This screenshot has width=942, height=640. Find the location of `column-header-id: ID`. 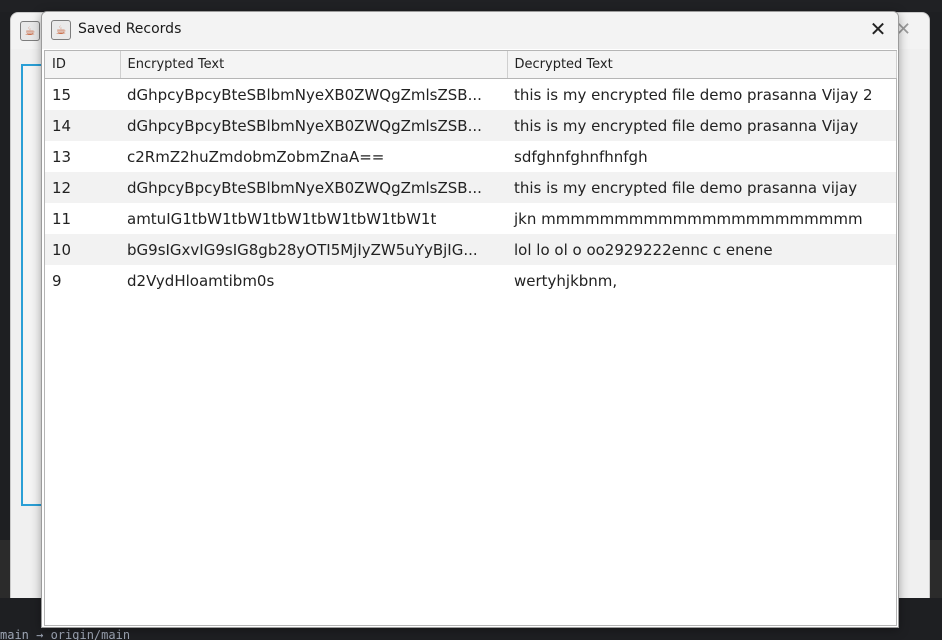

column-header-id: ID is located at coordinates (83, 65).